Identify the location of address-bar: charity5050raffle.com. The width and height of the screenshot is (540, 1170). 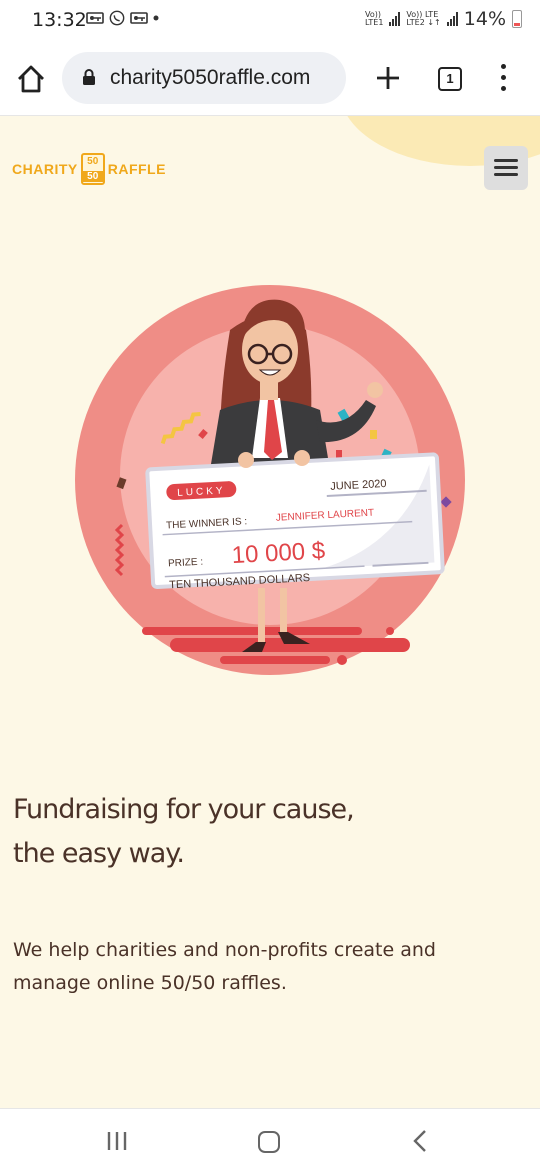
(204, 78).